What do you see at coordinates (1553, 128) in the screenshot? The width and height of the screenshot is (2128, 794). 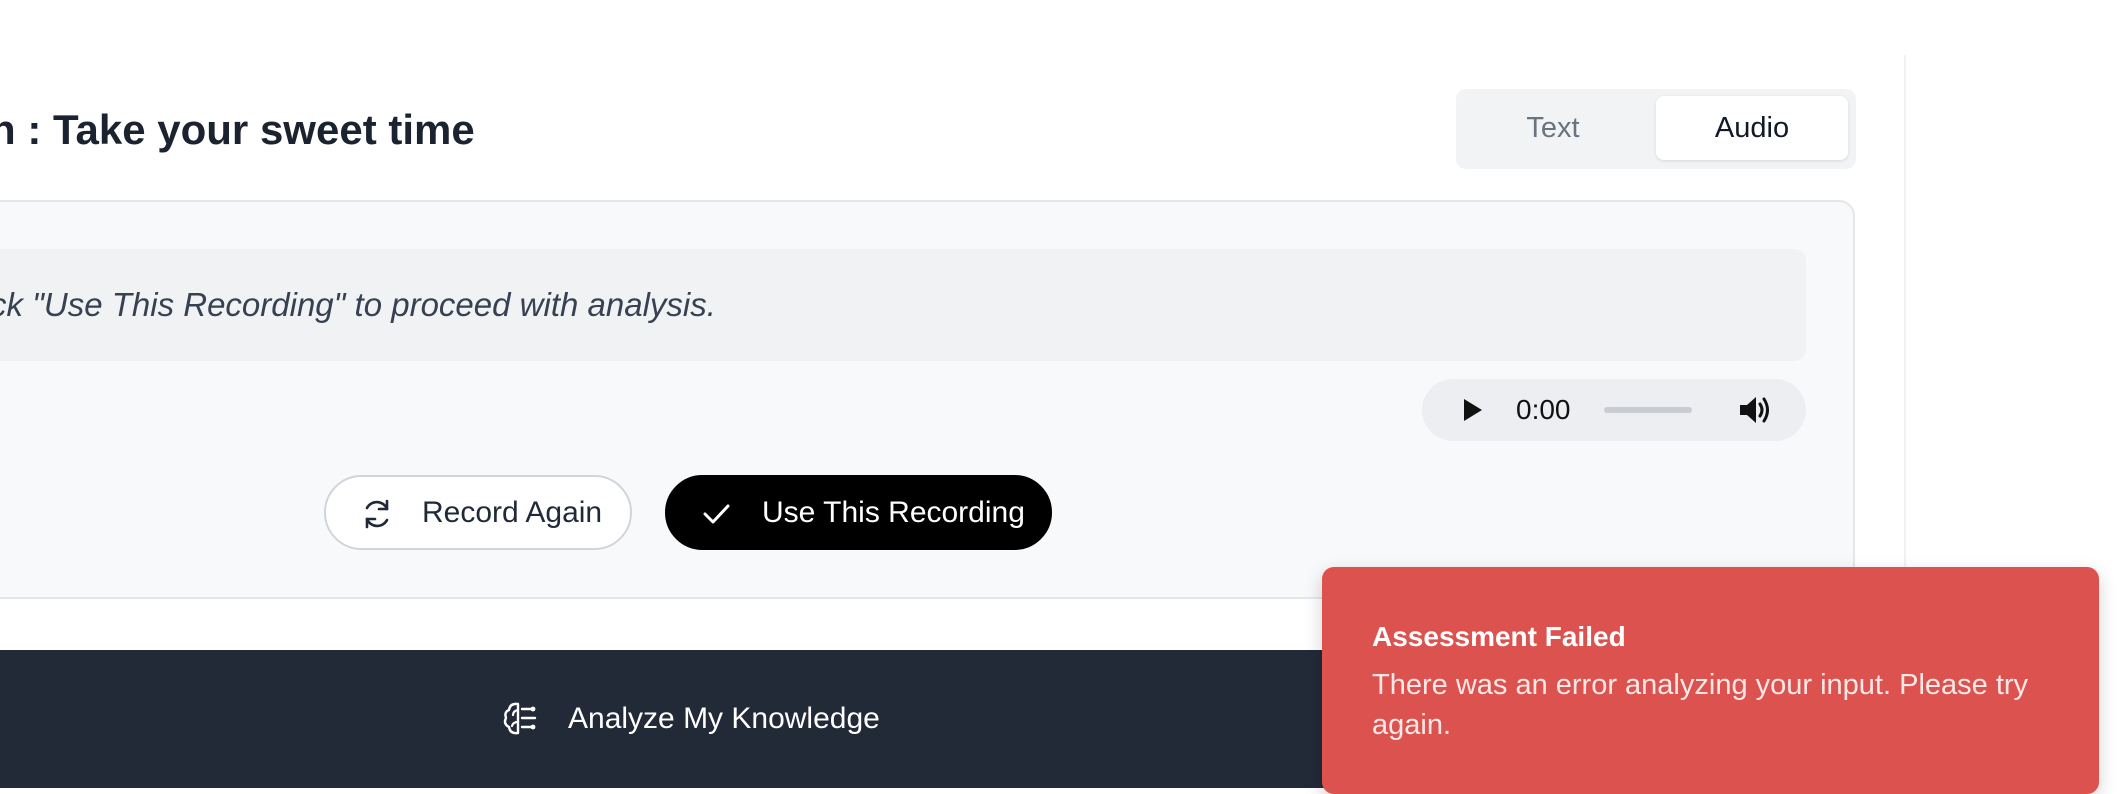 I see `tab-text: Text` at bounding box center [1553, 128].